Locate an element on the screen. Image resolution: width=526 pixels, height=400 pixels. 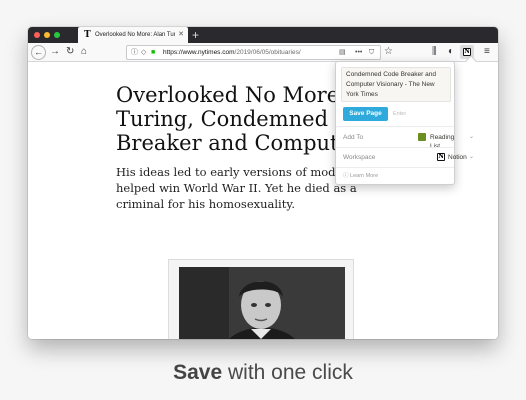
forward-icon: → is located at coordinates (55, 52).